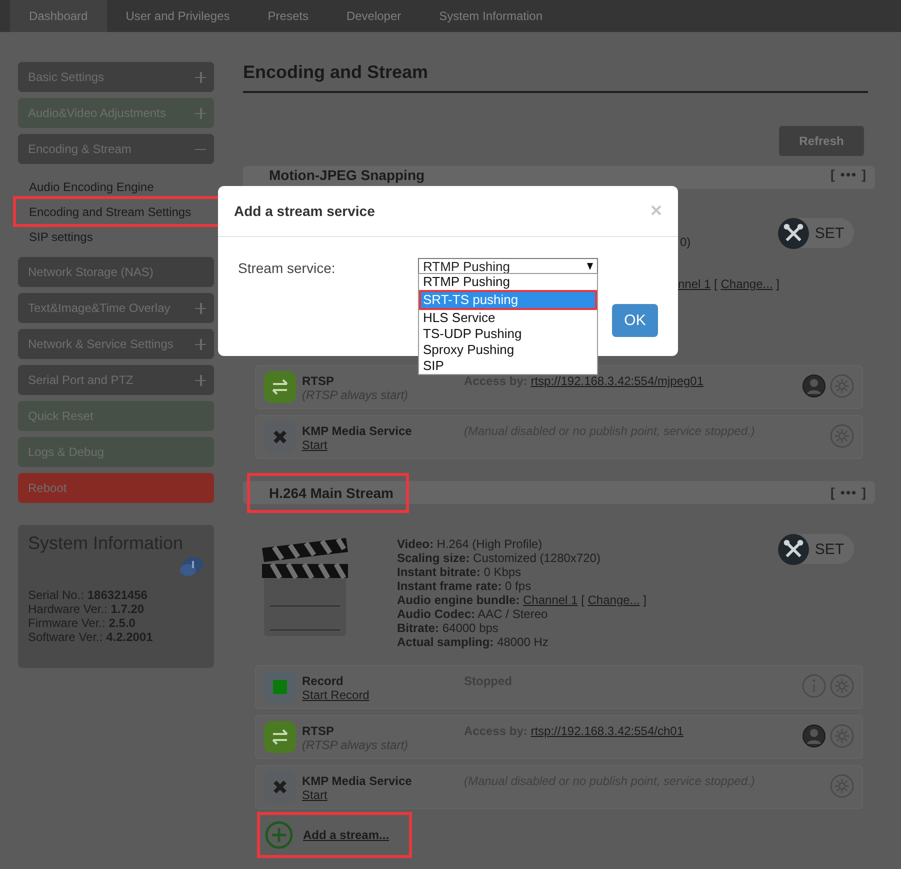 This screenshot has width=901, height=869. Describe the element at coordinates (491, 16) in the screenshot. I see `nav-tab: System Information` at that location.